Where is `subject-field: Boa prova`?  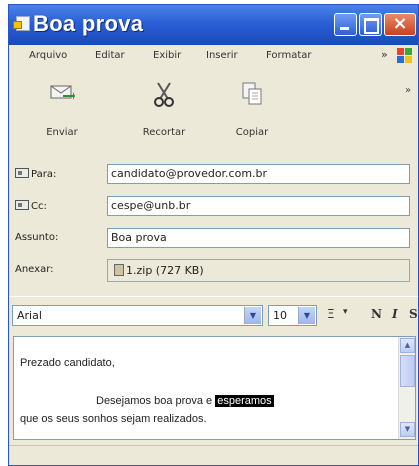 subject-field: Boa prova is located at coordinates (258, 238).